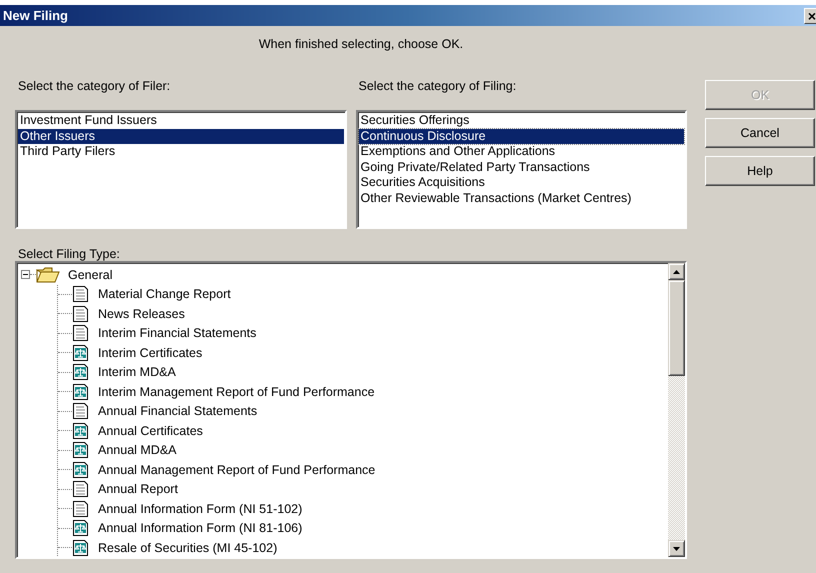 The image size is (816, 573). Describe the element at coordinates (363, 372) in the screenshot. I see `tree-item: Interim MD&A` at that location.